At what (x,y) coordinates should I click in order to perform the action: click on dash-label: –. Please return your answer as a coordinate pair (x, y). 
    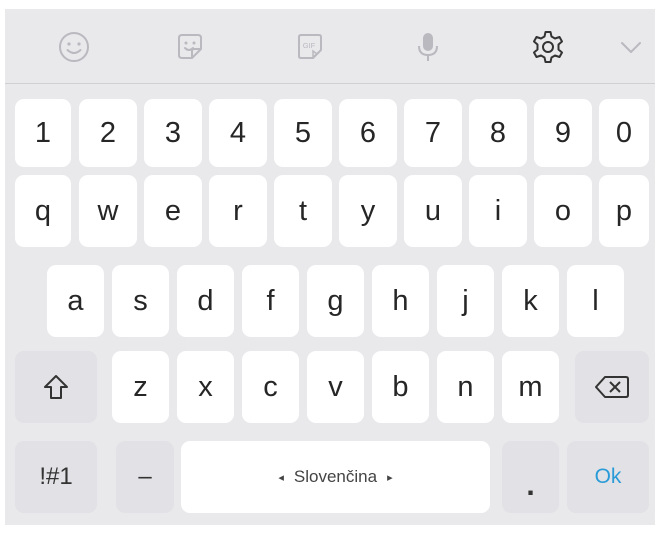
    Looking at the image, I should click on (145, 476).